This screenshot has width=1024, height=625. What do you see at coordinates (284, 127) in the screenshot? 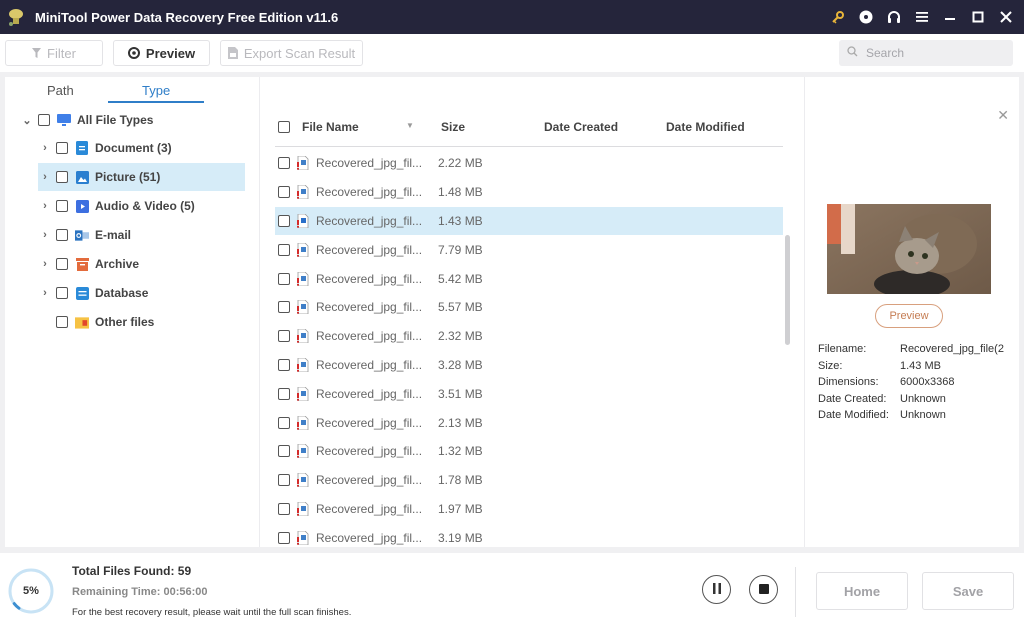
I see `select-all-checkbox` at bounding box center [284, 127].